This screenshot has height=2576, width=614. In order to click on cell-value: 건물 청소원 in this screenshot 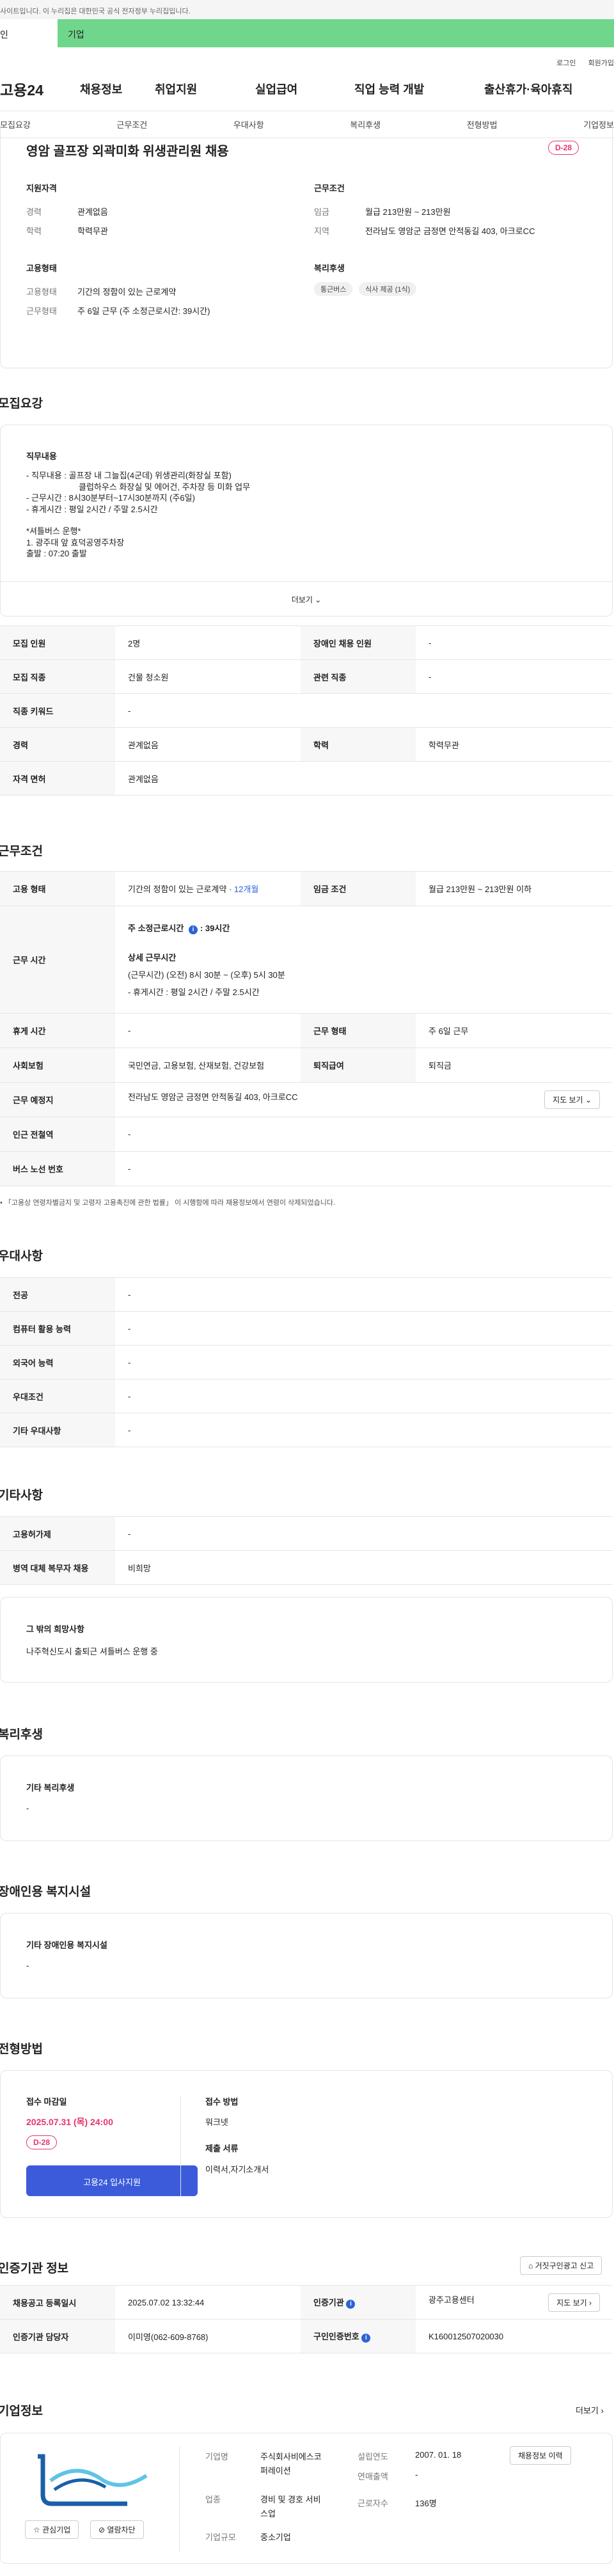, I will do `click(208, 676)`.